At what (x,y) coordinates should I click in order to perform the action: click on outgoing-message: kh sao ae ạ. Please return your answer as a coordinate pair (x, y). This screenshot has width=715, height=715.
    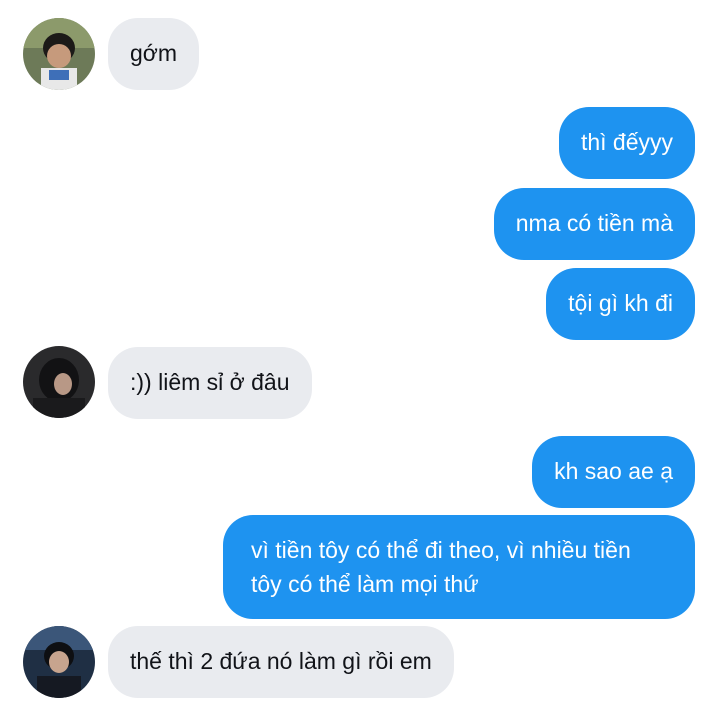
    Looking at the image, I should click on (613, 472).